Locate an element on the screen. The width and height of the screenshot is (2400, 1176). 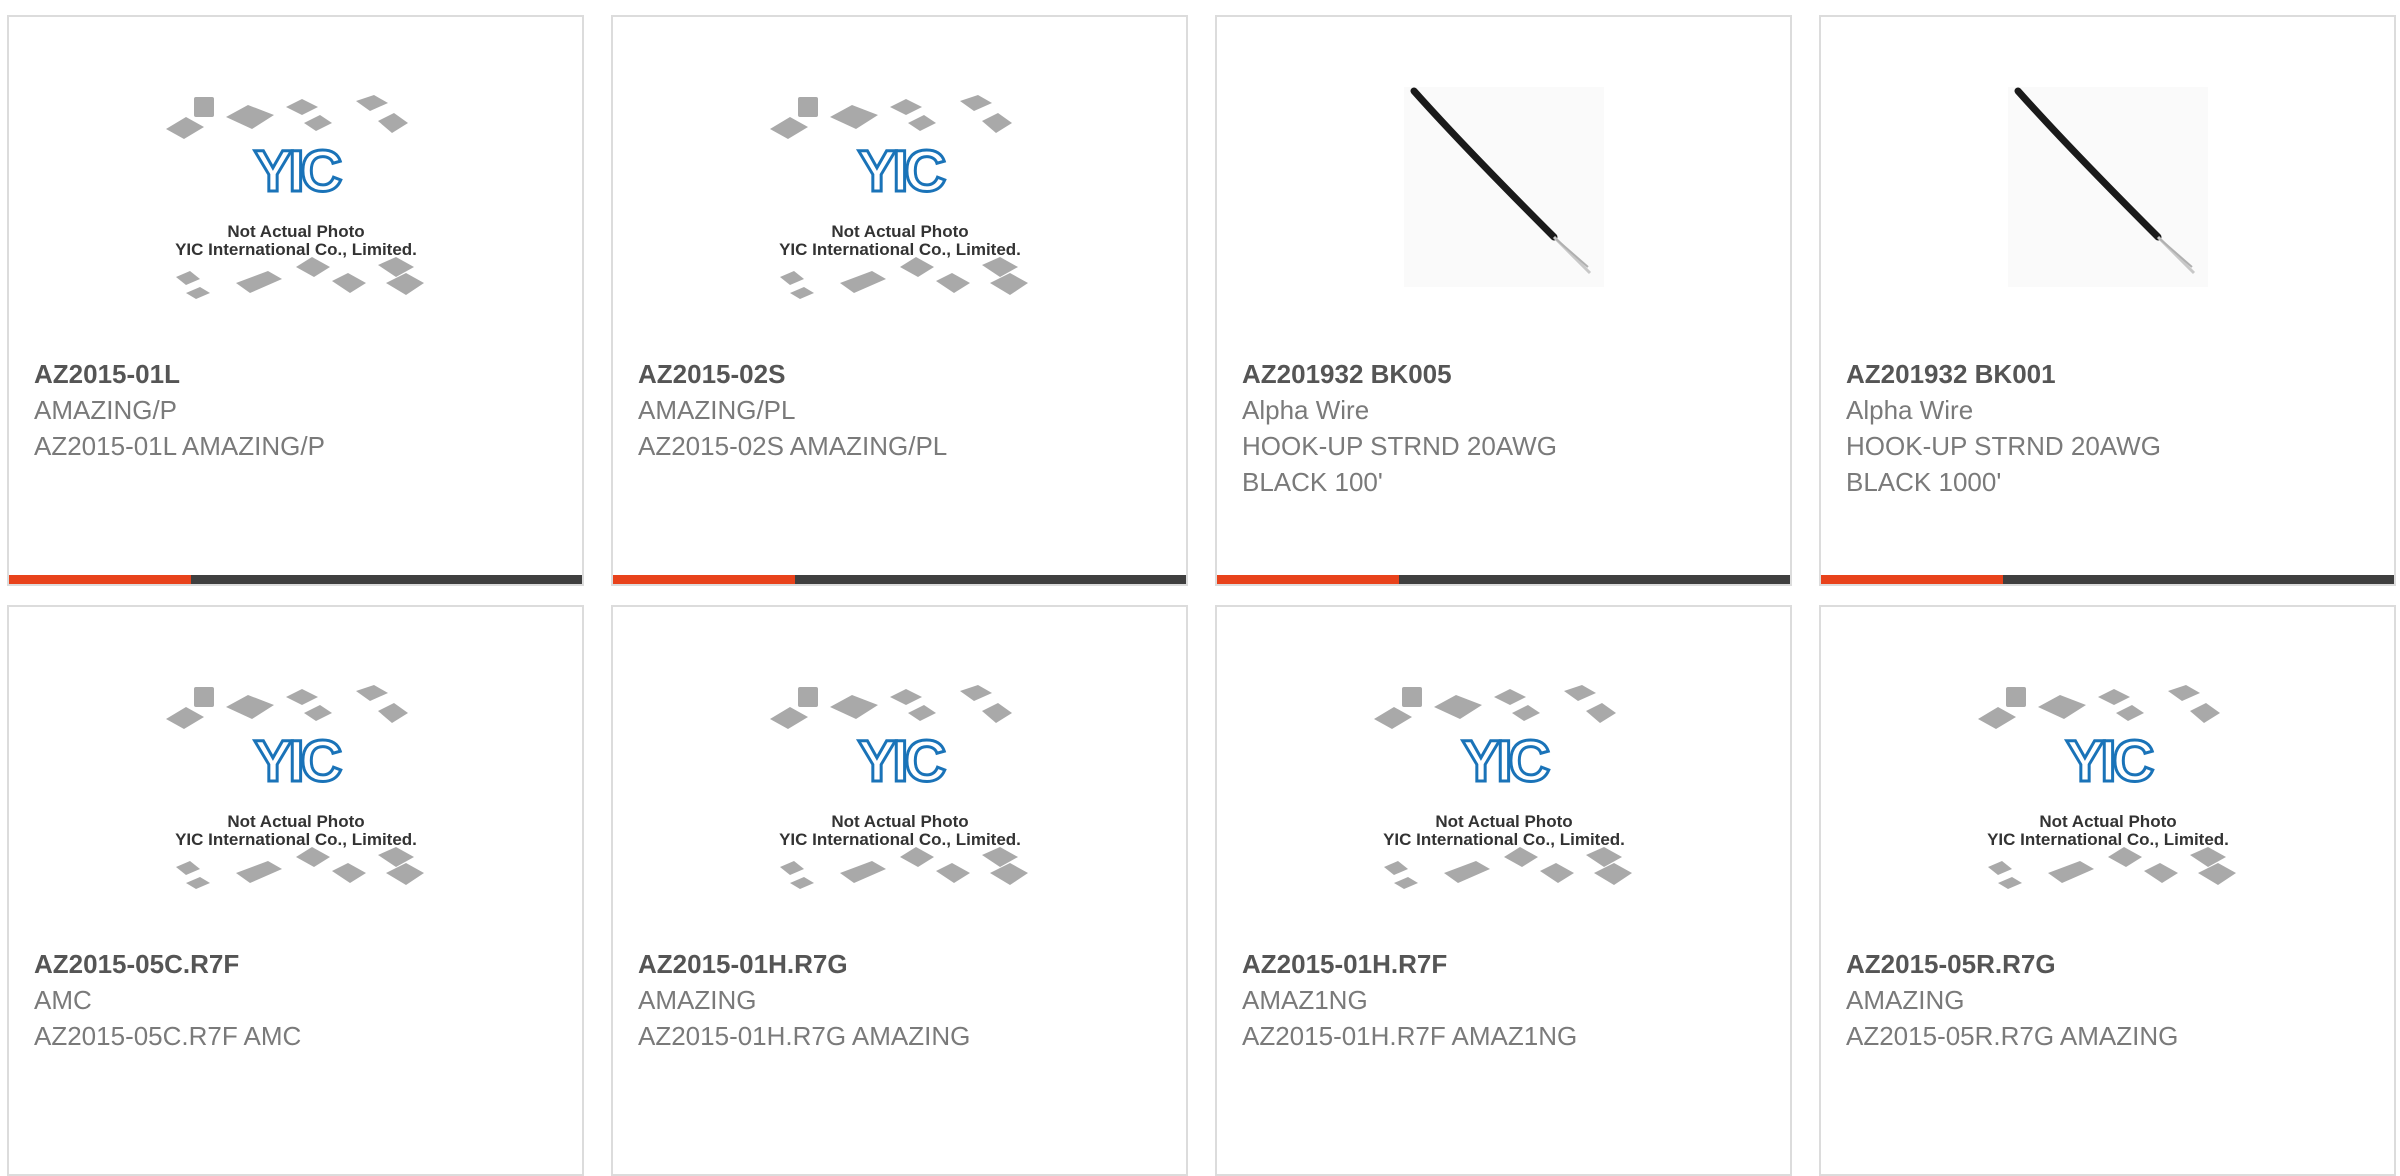
part-number: AZ2015-02S is located at coordinates (902, 374).